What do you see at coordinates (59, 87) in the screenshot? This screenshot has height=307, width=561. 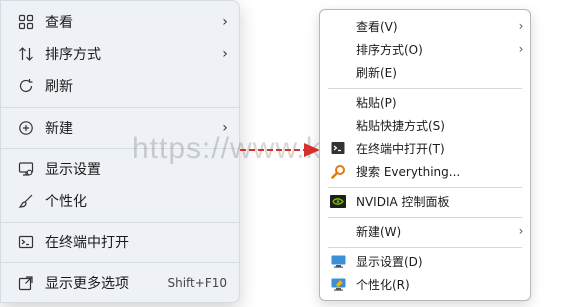 I see `menu-item-refresh-label: 刷新` at bounding box center [59, 87].